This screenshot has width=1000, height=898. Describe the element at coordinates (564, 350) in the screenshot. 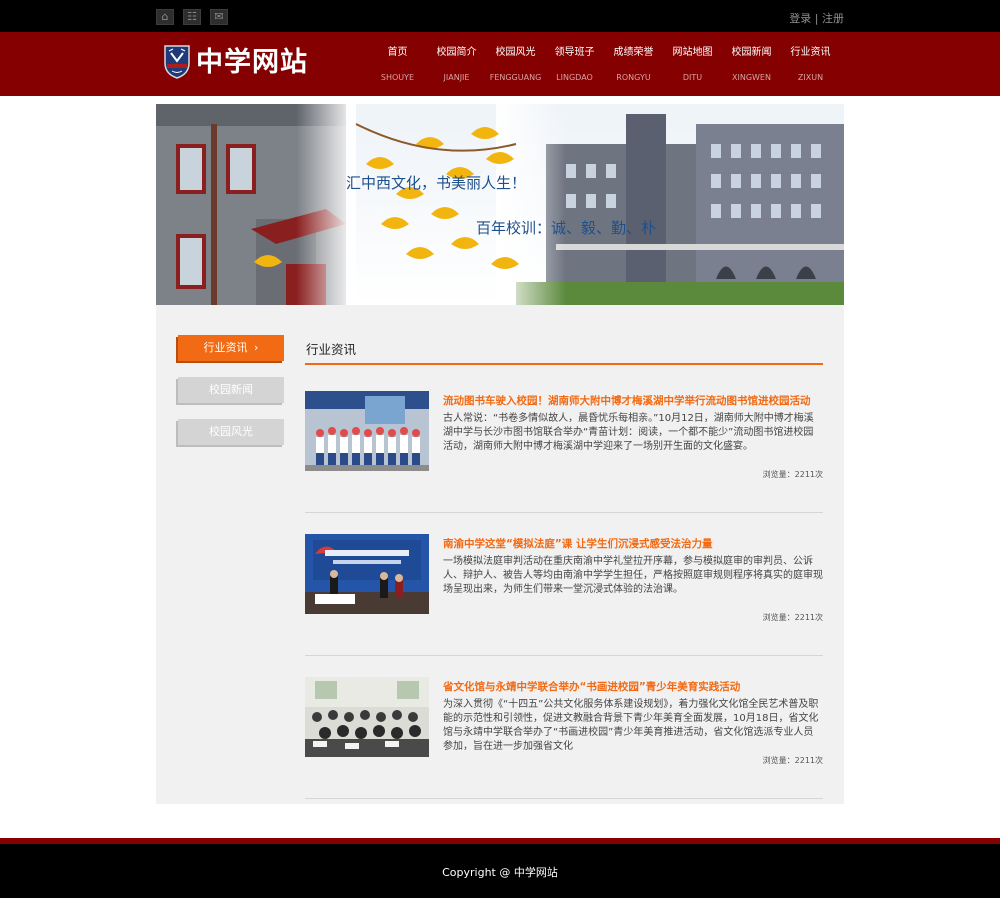

I see `section-heading: 行业资讯` at that location.